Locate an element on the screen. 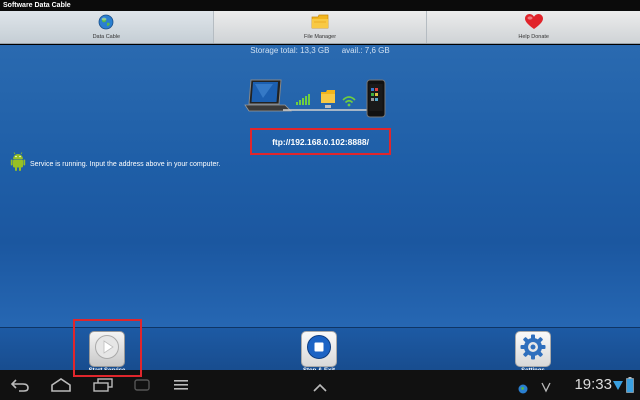 This screenshot has height=400, width=640. folder-transfer-icon is located at coordinates (328, 99).